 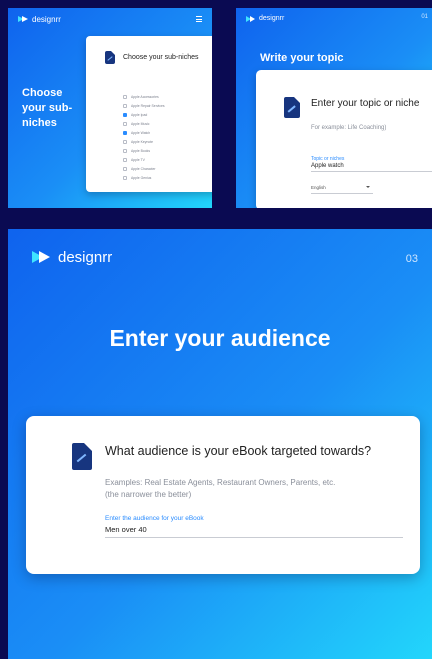 I want to click on subniche-option: Apple Accessories, so click(x=144, y=96).